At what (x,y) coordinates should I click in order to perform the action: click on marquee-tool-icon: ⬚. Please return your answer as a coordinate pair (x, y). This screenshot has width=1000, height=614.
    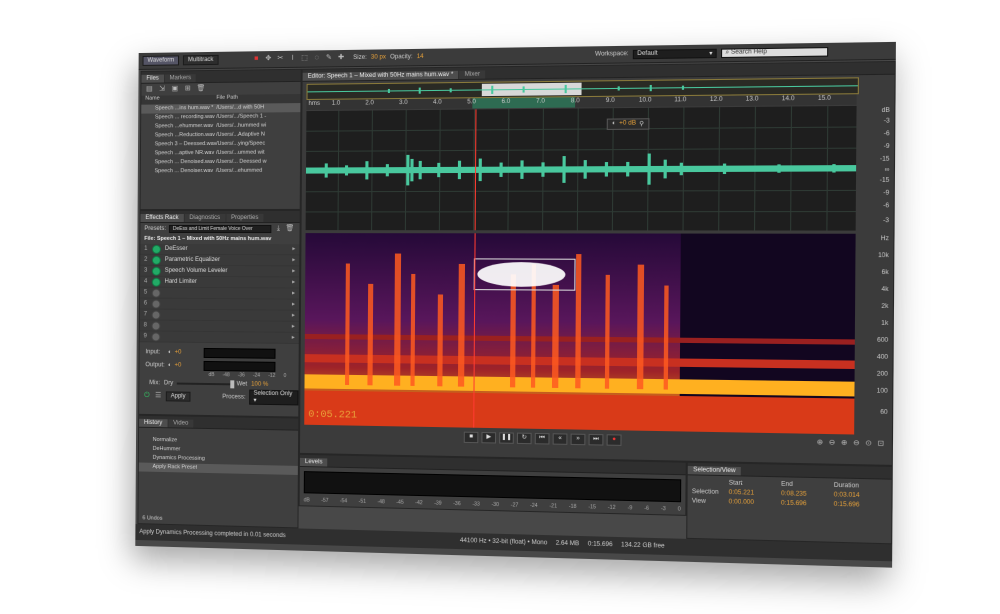
    Looking at the image, I should click on (304, 59).